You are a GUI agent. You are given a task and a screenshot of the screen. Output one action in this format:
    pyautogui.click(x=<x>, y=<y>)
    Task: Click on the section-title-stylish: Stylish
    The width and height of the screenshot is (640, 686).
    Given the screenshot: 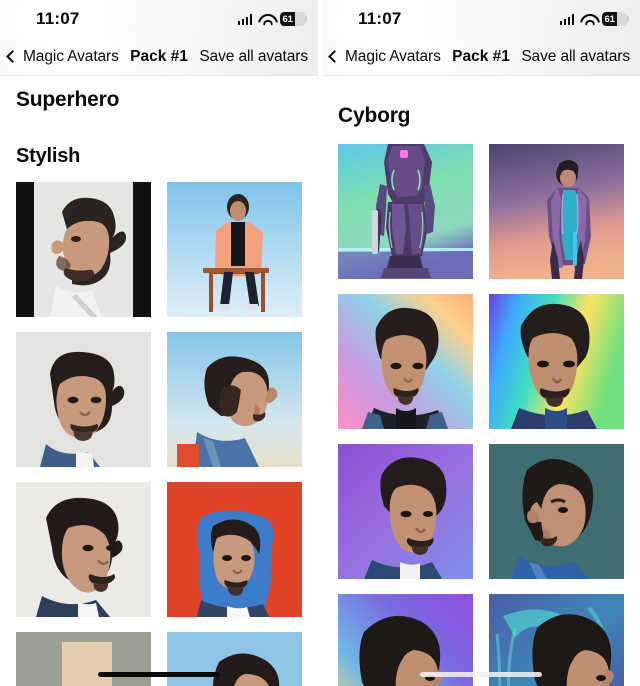 What is the action you would take?
    pyautogui.click(x=48, y=156)
    